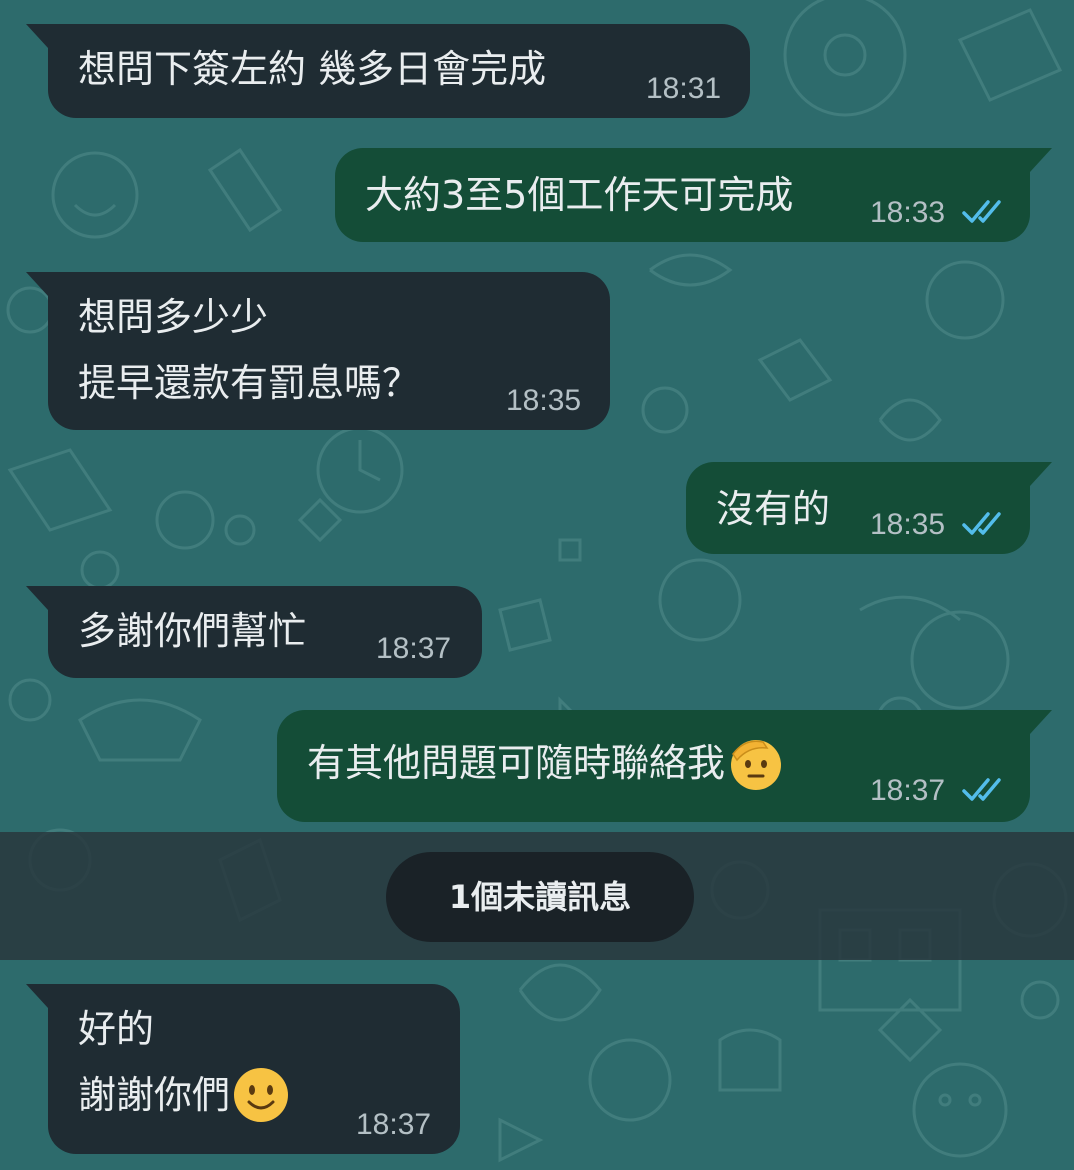 The image size is (1074, 1170). Describe the element at coordinates (249, 383) in the screenshot. I see `message-text-line: 提早還款有罰息嗎？` at that location.